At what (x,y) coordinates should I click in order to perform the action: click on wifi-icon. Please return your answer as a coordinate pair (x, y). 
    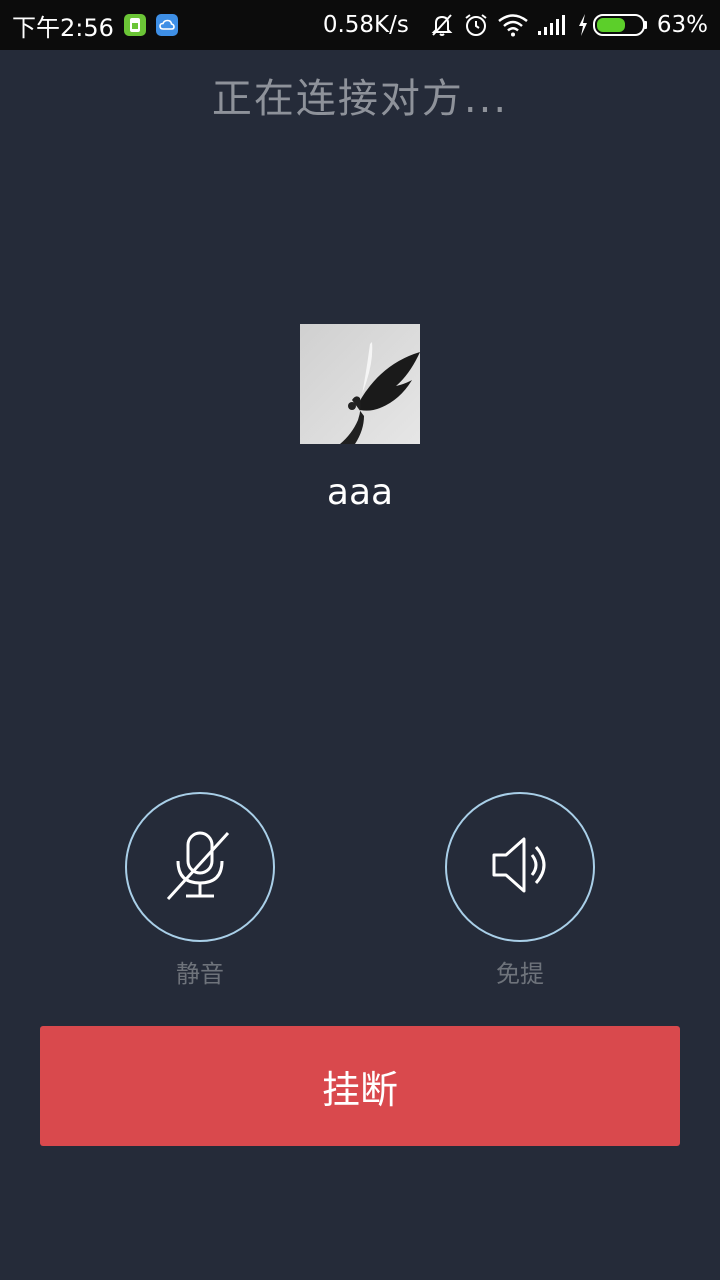
    Looking at the image, I should click on (513, 25).